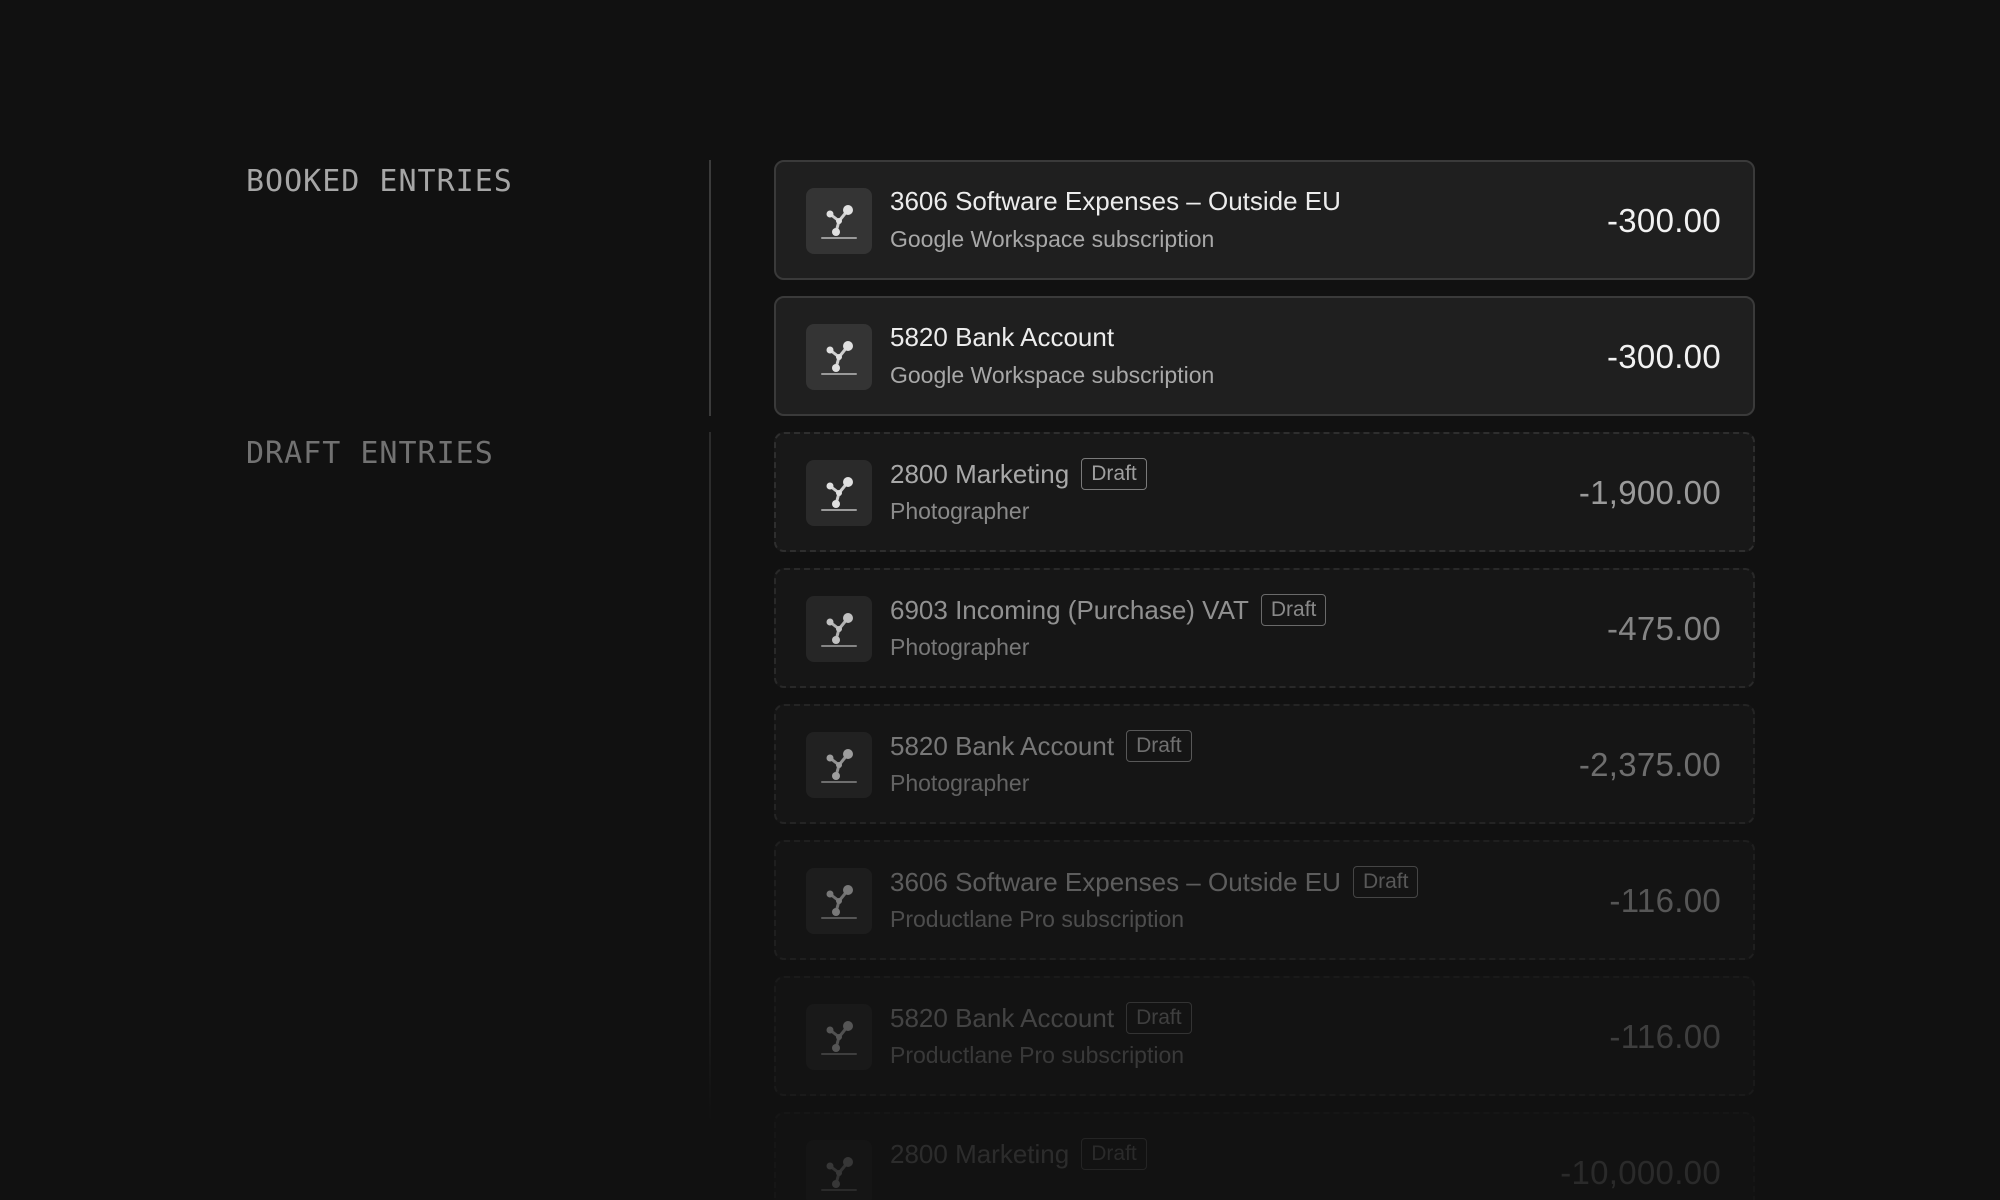  What do you see at coordinates (379, 181) in the screenshot?
I see `booked-entries-heading: BOOKED ENTRIES` at bounding box center [379, 181].